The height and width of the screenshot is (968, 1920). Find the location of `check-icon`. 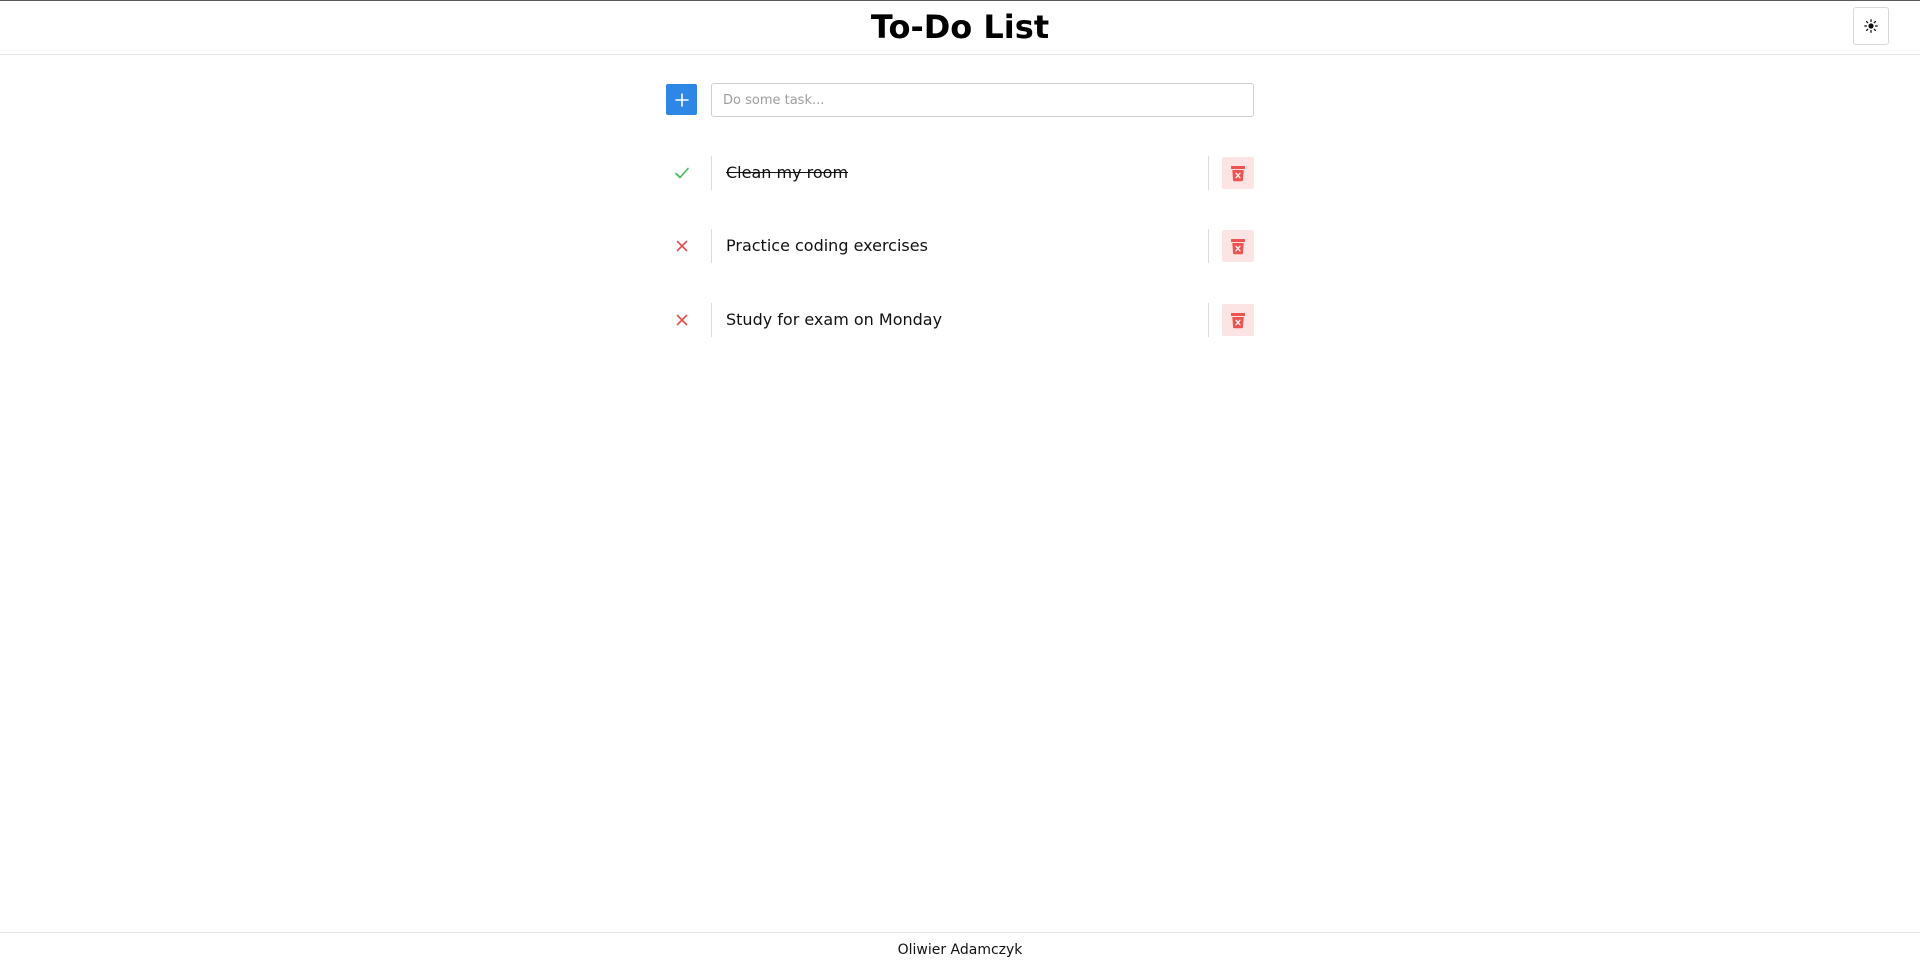

check-icon is located at coordinates (682, 173).